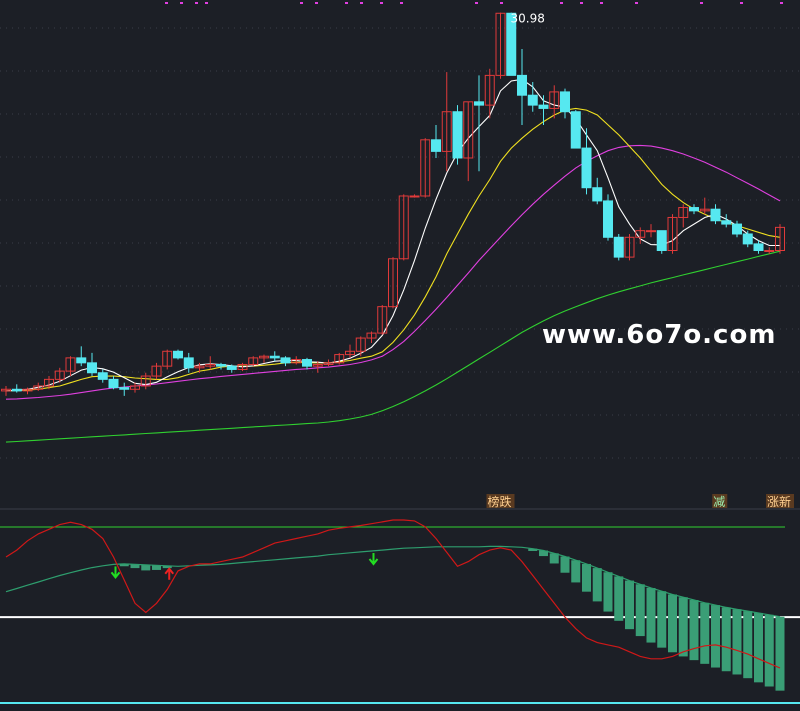 This screenshot has width=800, height=711. What do you see at coordinates (528, 19) in the screenshot?
I see `peak-price-label: 30.98` at bounding box center [528, 19].